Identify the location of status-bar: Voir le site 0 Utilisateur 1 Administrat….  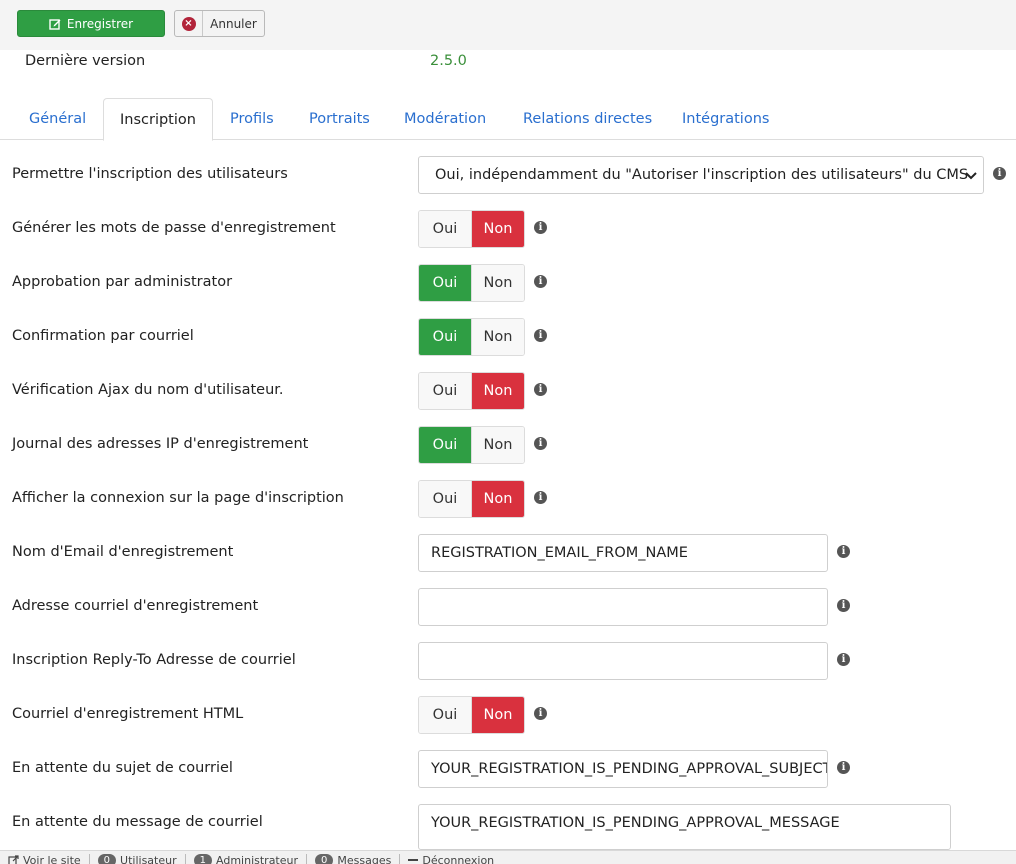
(508, 857).